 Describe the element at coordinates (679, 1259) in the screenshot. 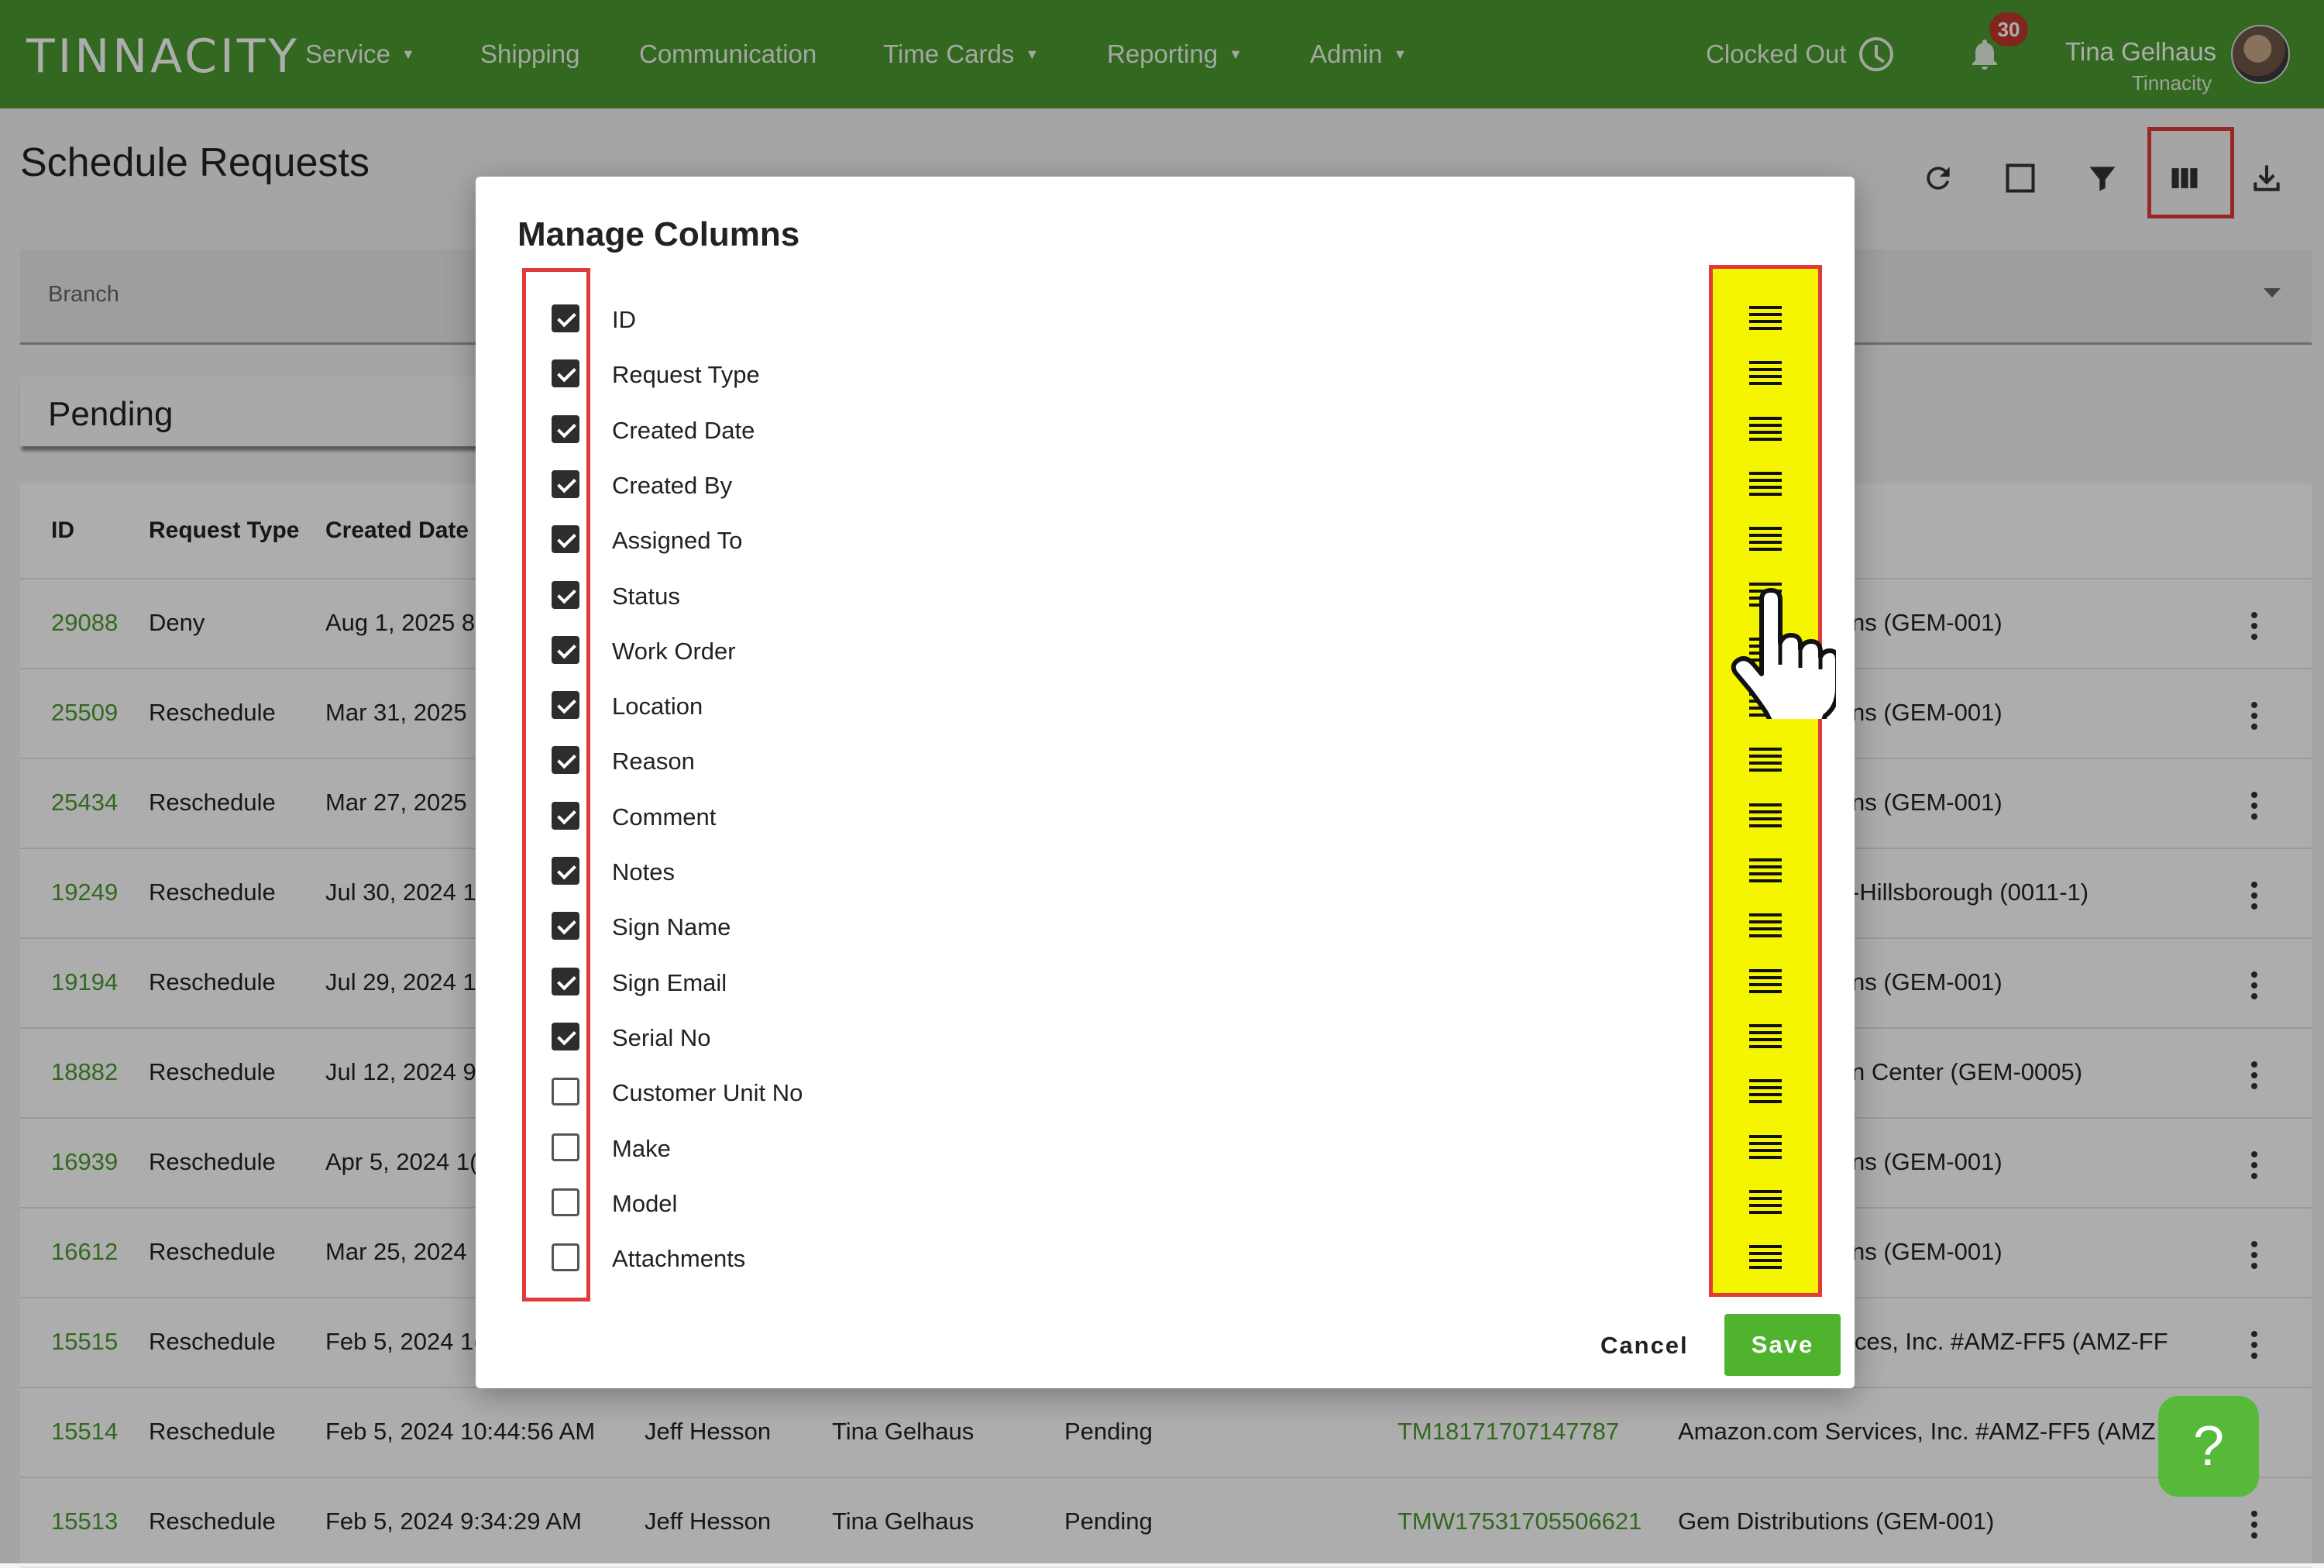

I see `column-option-label: Attachments` at that location.